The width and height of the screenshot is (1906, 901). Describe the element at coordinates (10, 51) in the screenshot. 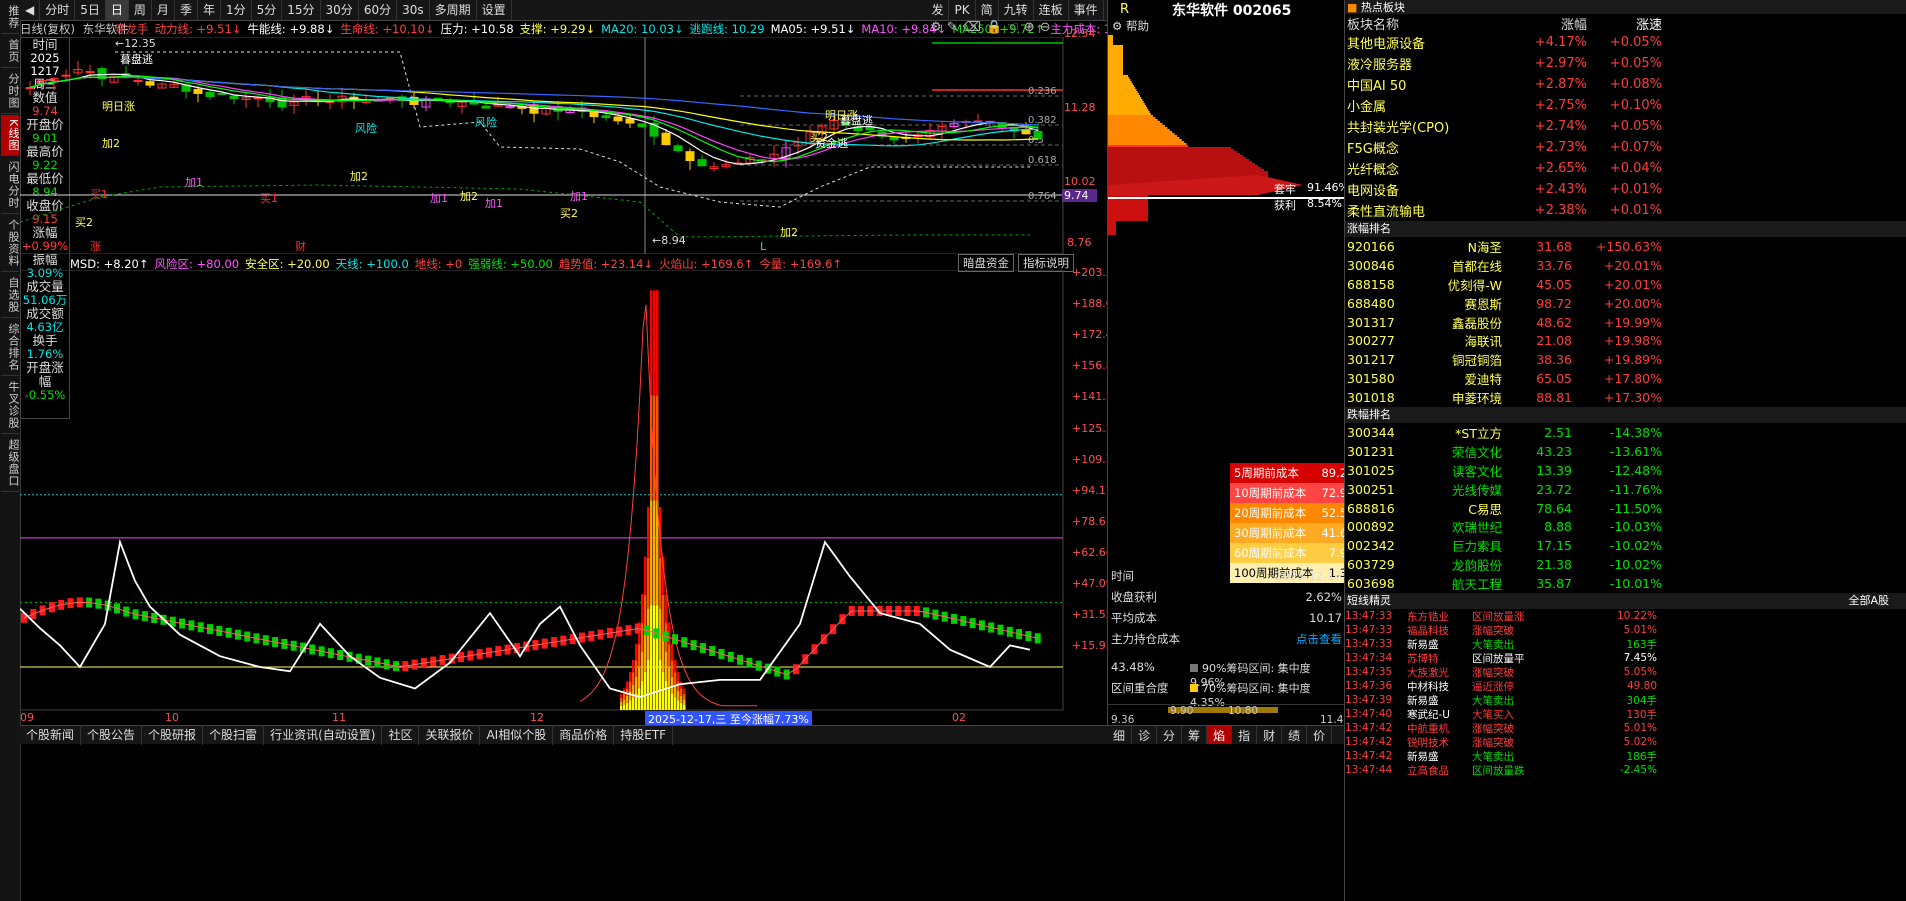

I see `left-tab: 首页` at that location.